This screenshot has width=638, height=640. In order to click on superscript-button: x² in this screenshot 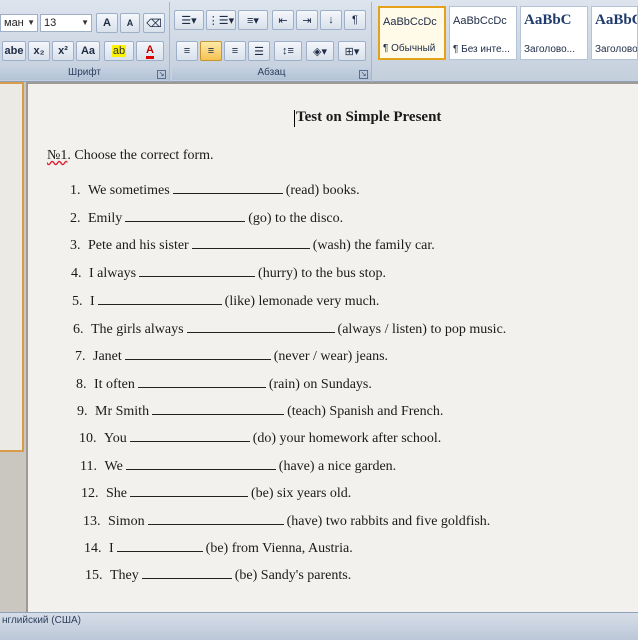, I will do `click(63, 51)`.